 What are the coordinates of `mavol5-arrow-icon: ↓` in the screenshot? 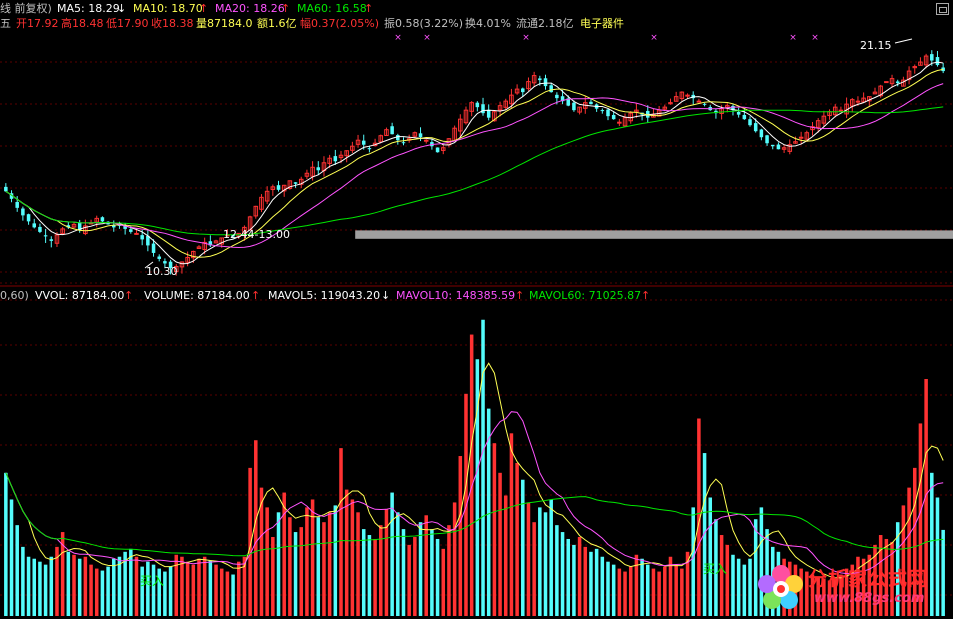 It's located at (386, 295).